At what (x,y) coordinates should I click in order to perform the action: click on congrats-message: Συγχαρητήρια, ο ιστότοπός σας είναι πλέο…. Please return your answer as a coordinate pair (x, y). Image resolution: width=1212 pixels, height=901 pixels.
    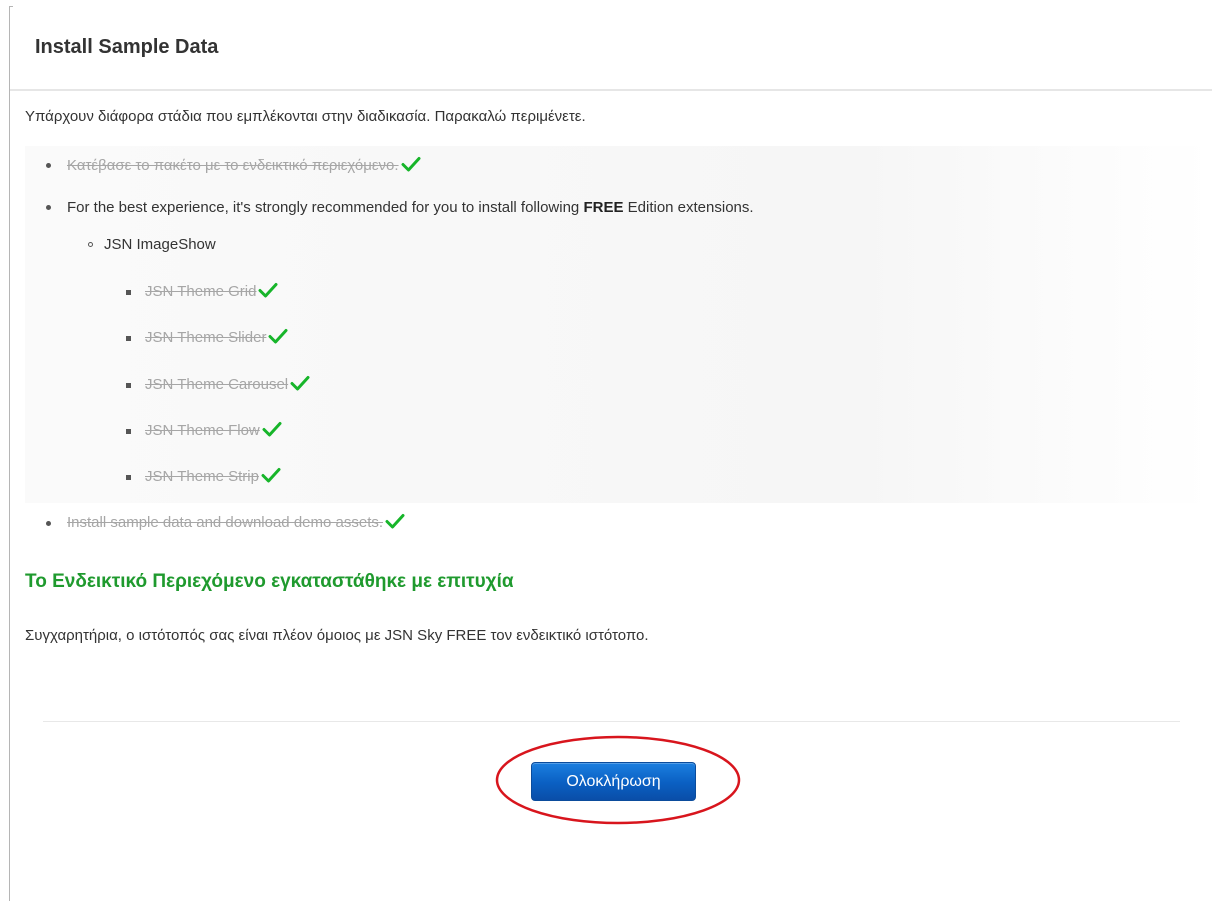
    Looking at the image, I should click on (337, 635).